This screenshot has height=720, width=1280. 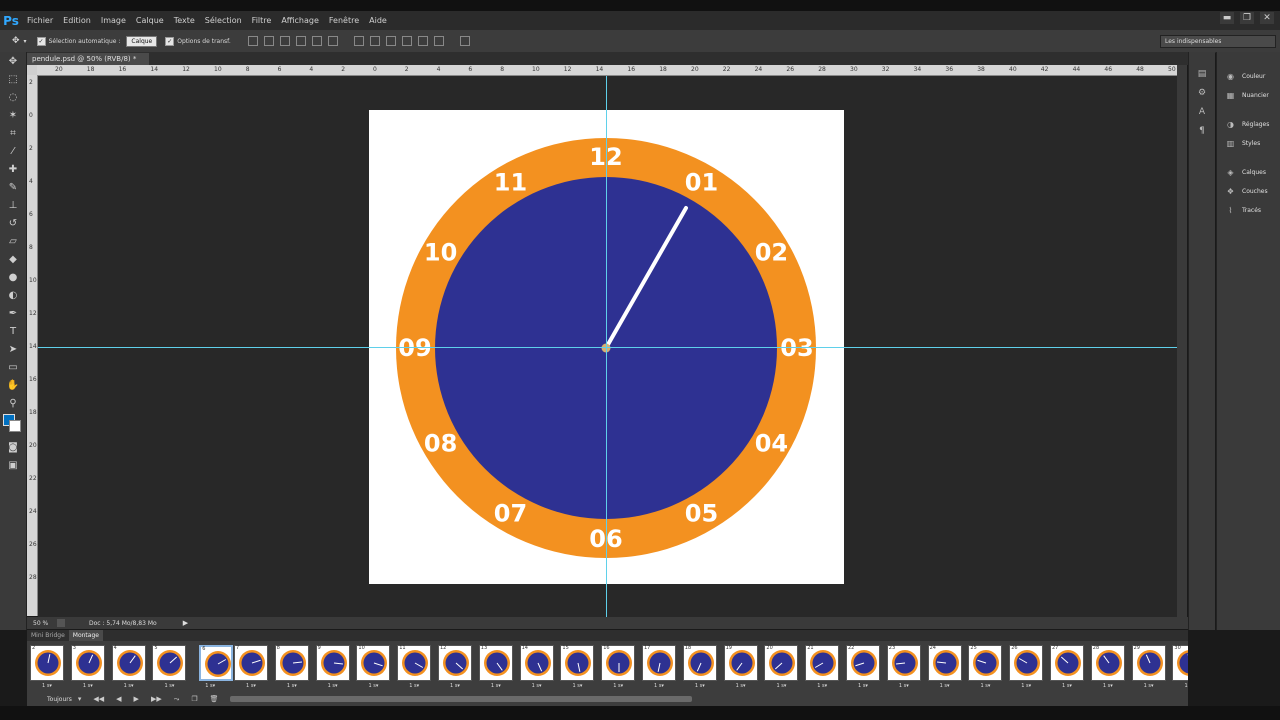 I want to click on menu-item: Image, so click(x=113, y=20).